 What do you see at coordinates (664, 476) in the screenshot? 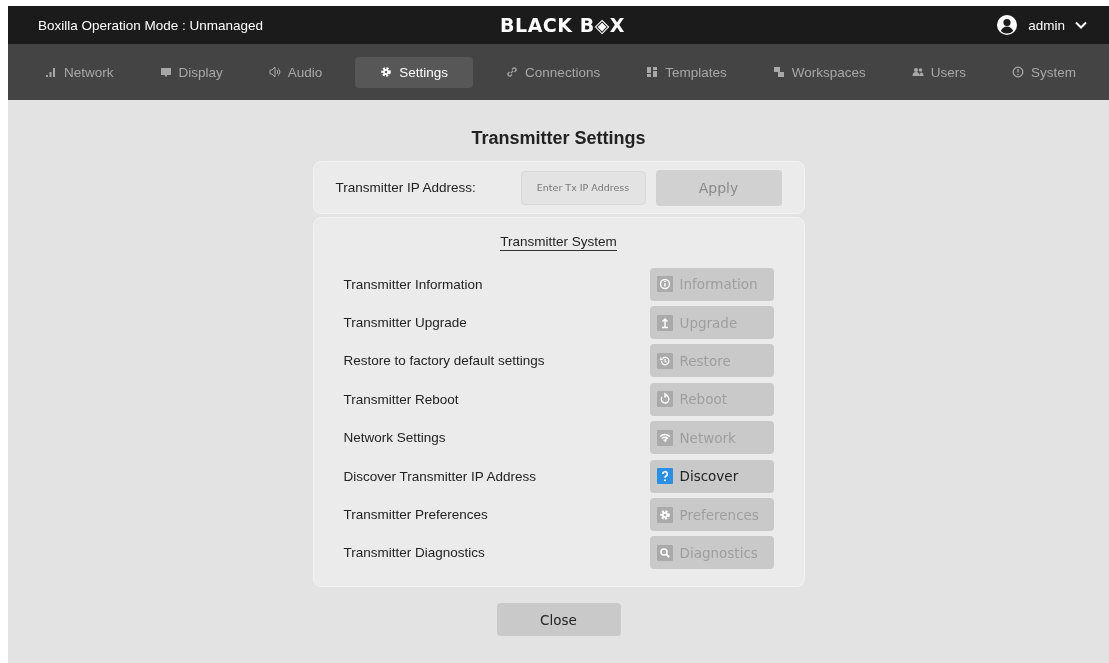
I see `question-icon` at bounding box center [664, 476].